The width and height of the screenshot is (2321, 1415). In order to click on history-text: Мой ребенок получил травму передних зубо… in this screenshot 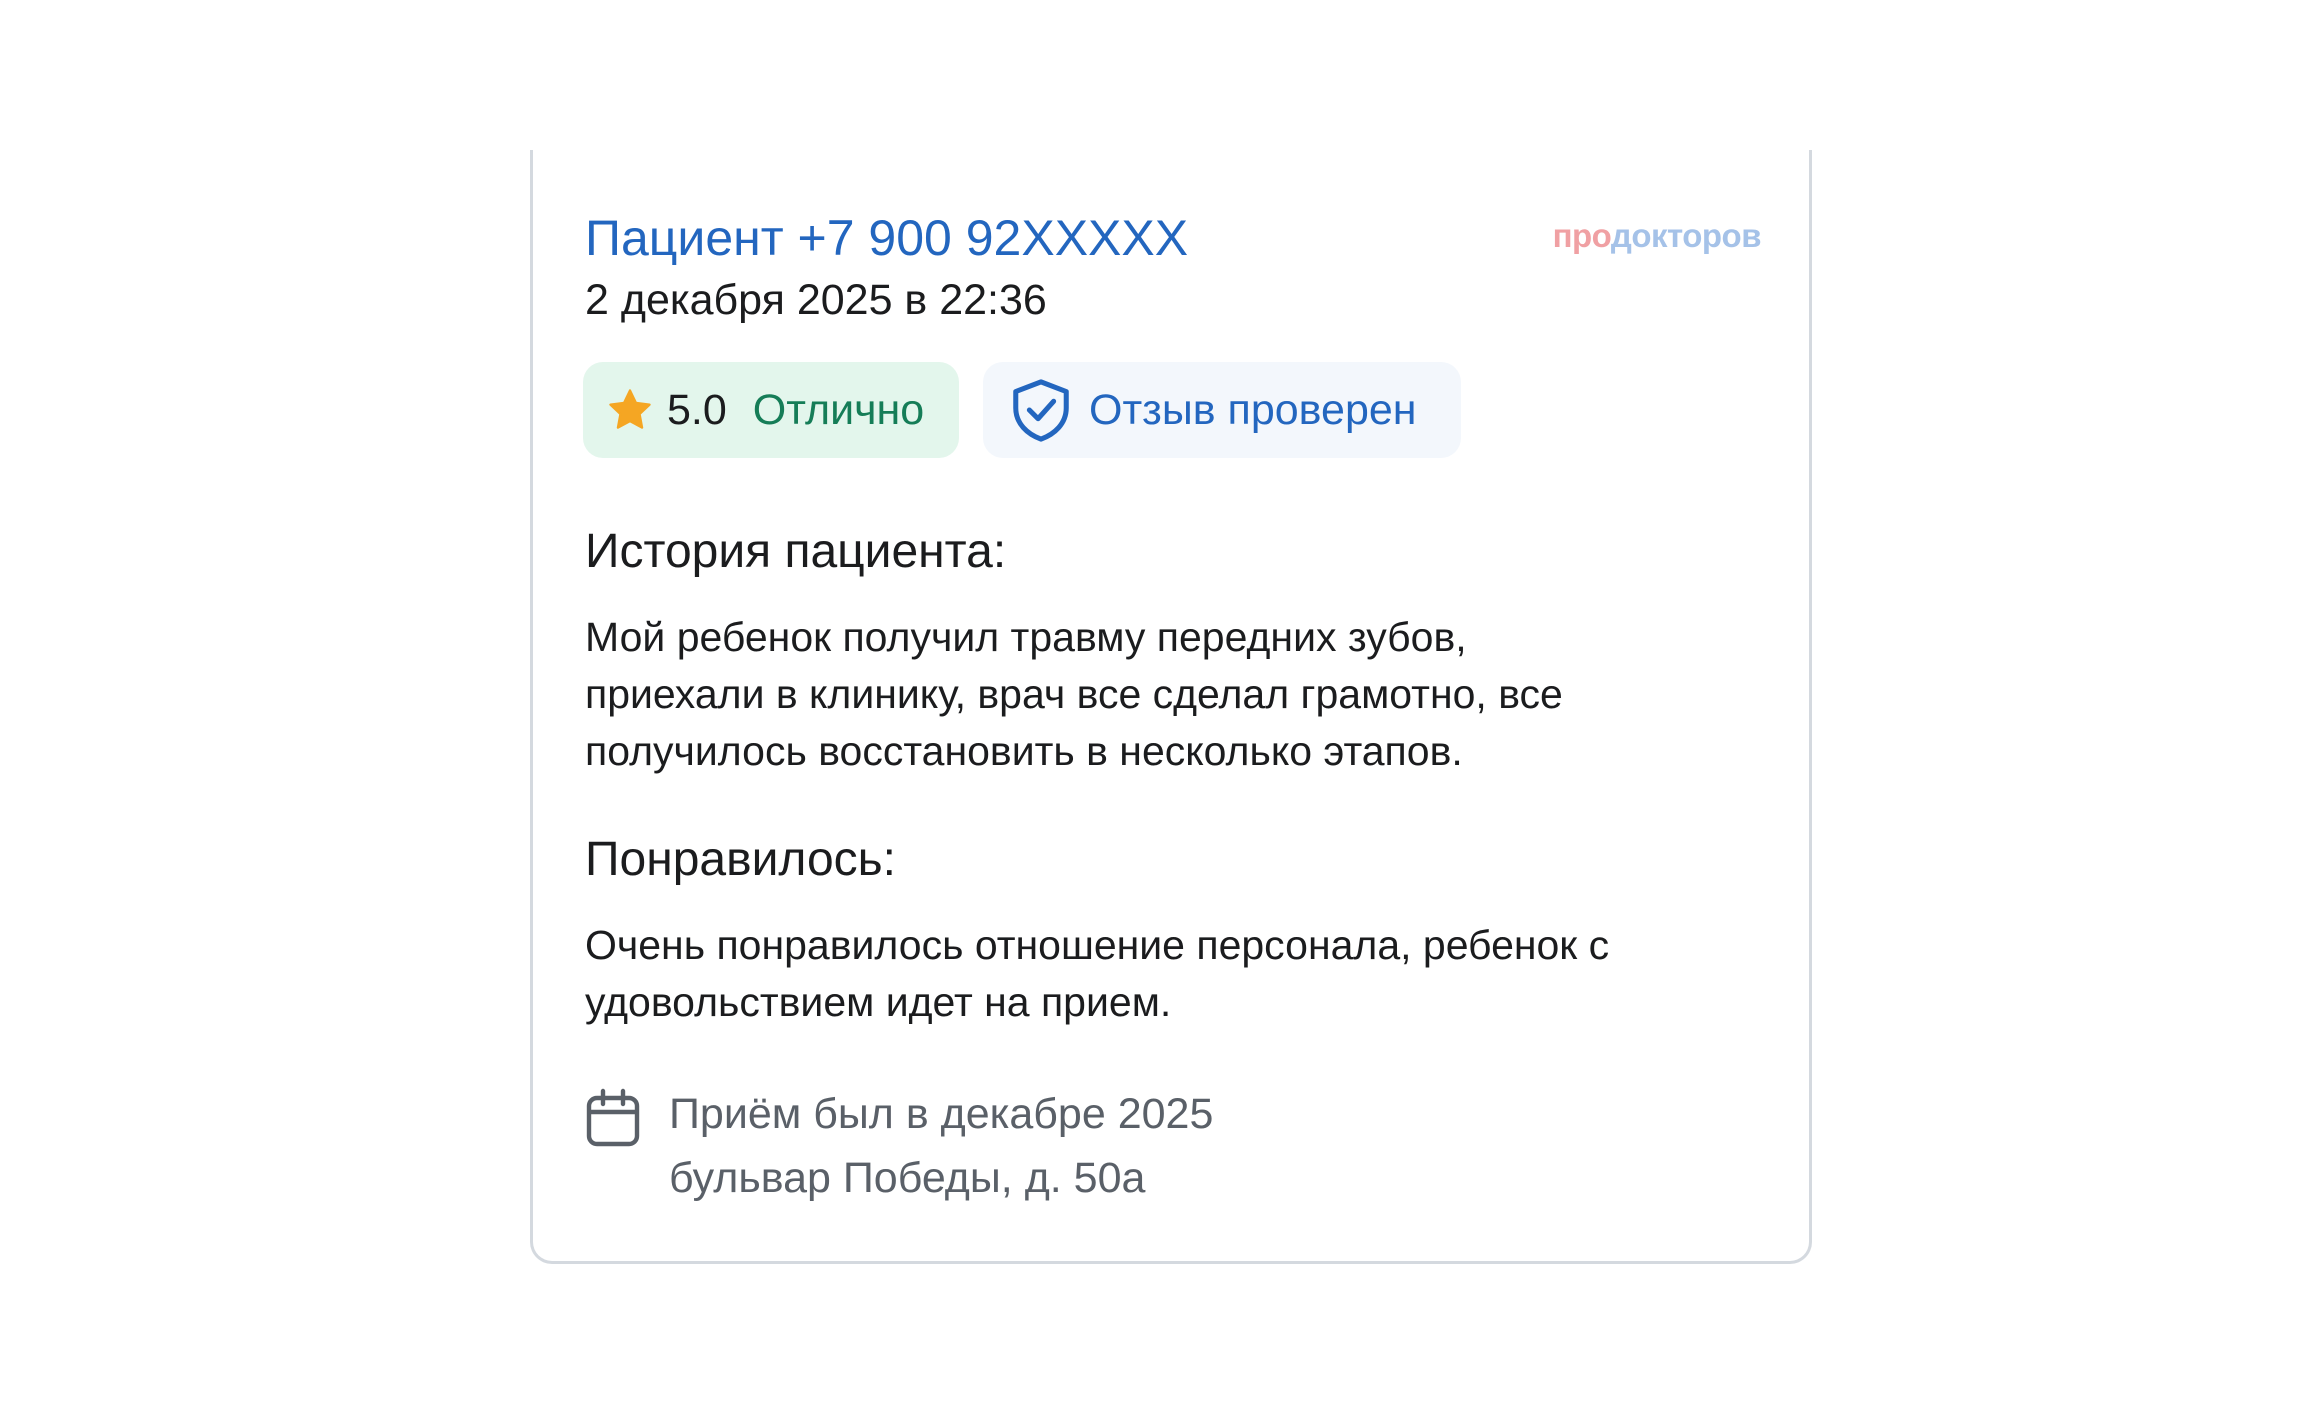, I will do `click(1175, 694)`.